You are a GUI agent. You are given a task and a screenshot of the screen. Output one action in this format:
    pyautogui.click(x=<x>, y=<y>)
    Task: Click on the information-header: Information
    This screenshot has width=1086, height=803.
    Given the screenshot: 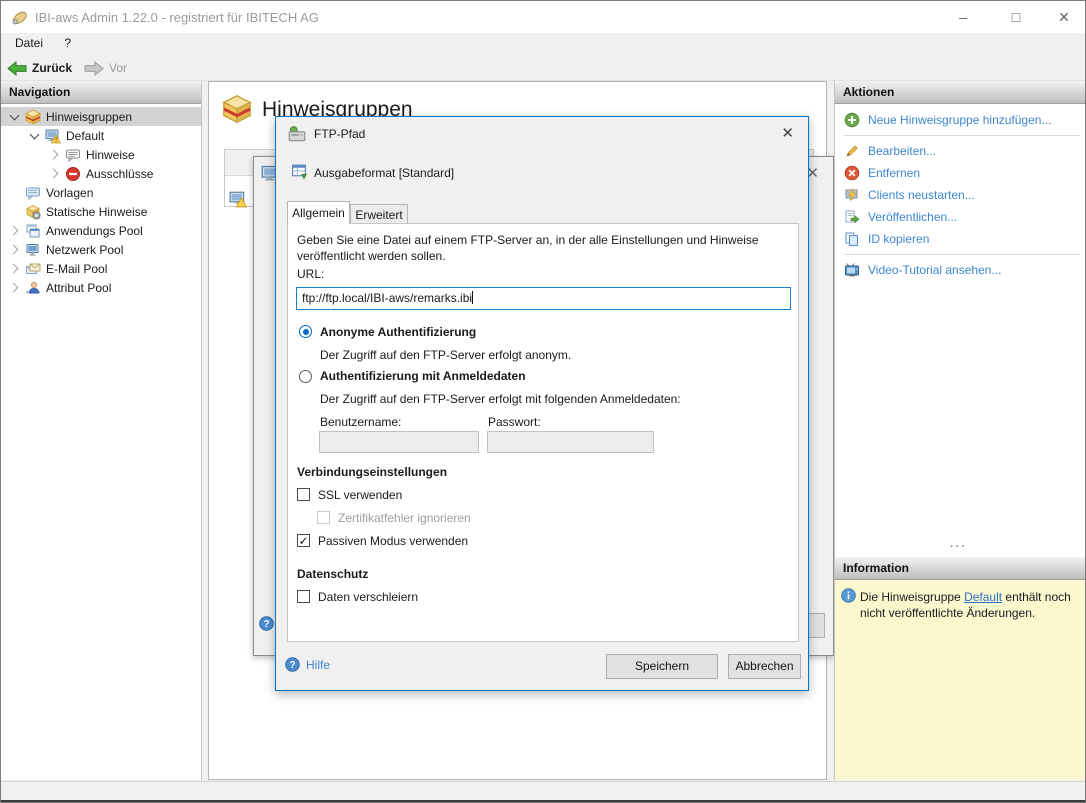 What is the action you would take?
    pyautogui.click(x=960, y=568)
    